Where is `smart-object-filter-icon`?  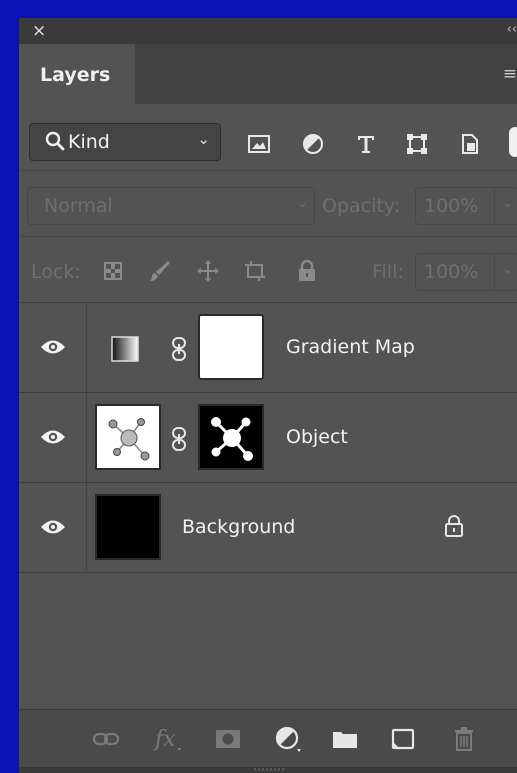
smart-object-filter-icon is located at coordinates (469, 144).